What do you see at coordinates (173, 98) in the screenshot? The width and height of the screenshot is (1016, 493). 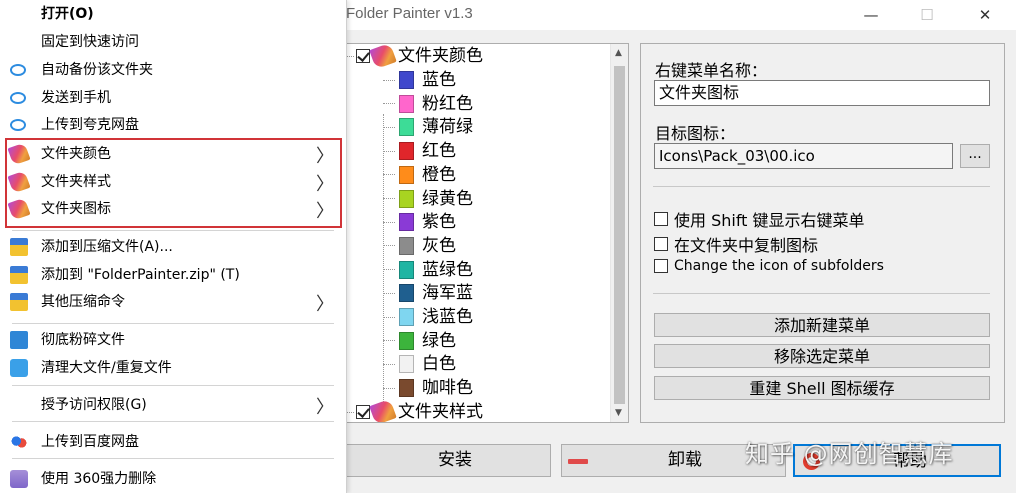 I see `menu-item: 发送到手机` at bounding box center [173, 98].